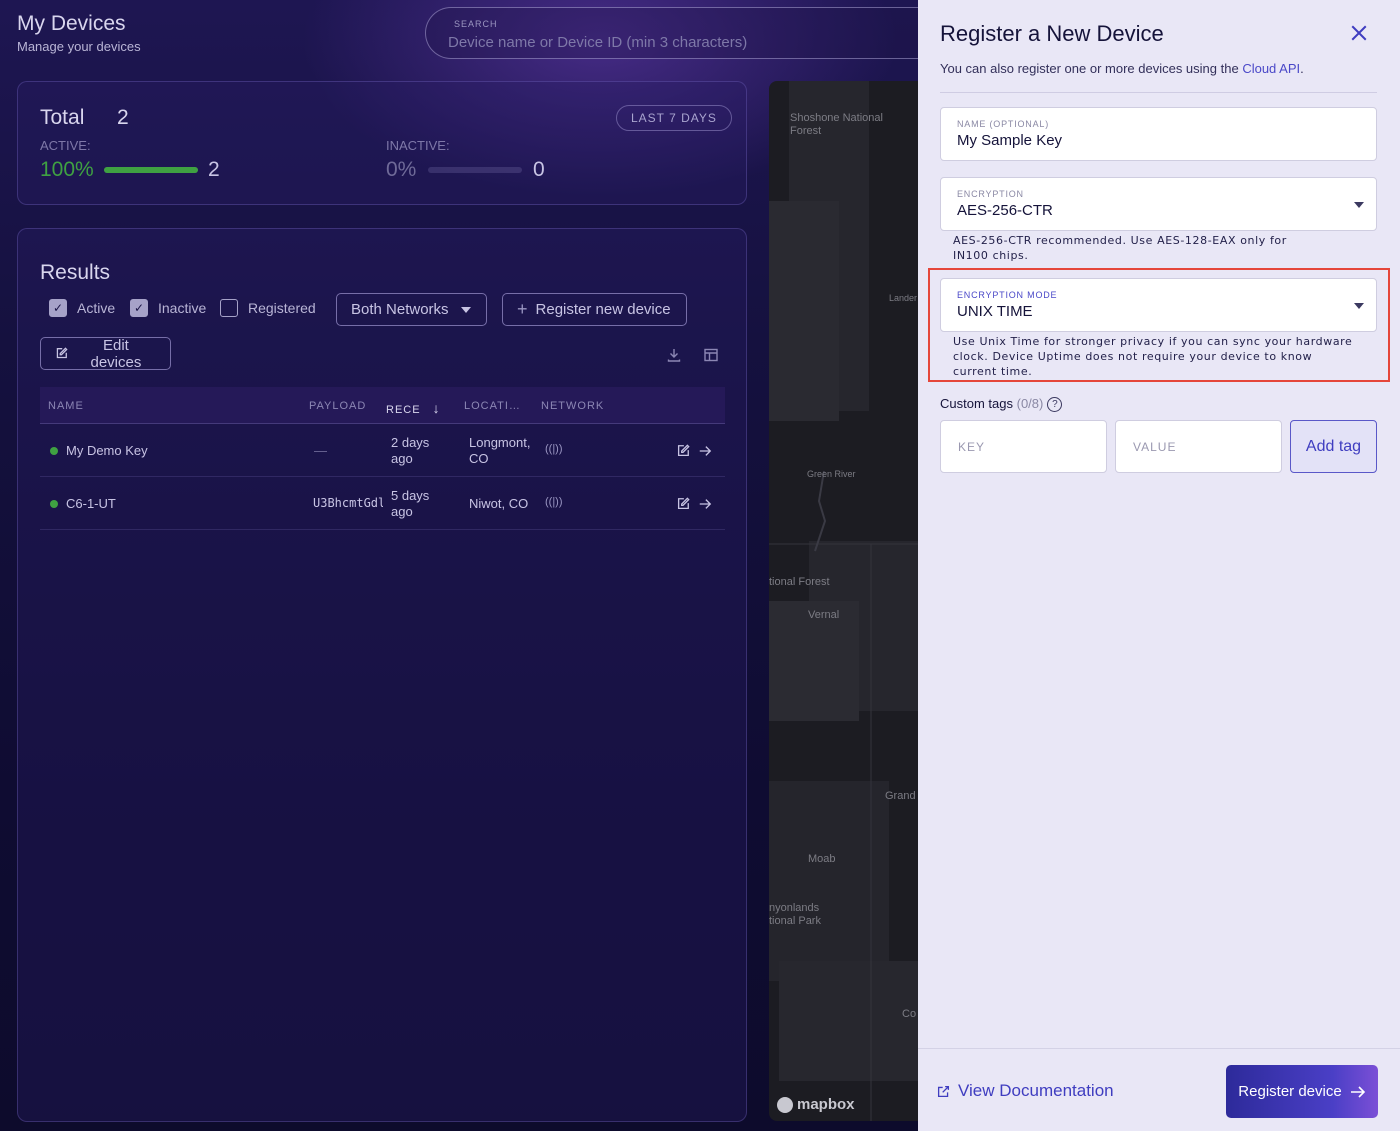  I want to click on checkbox-empty-icon, so click(229, 308).